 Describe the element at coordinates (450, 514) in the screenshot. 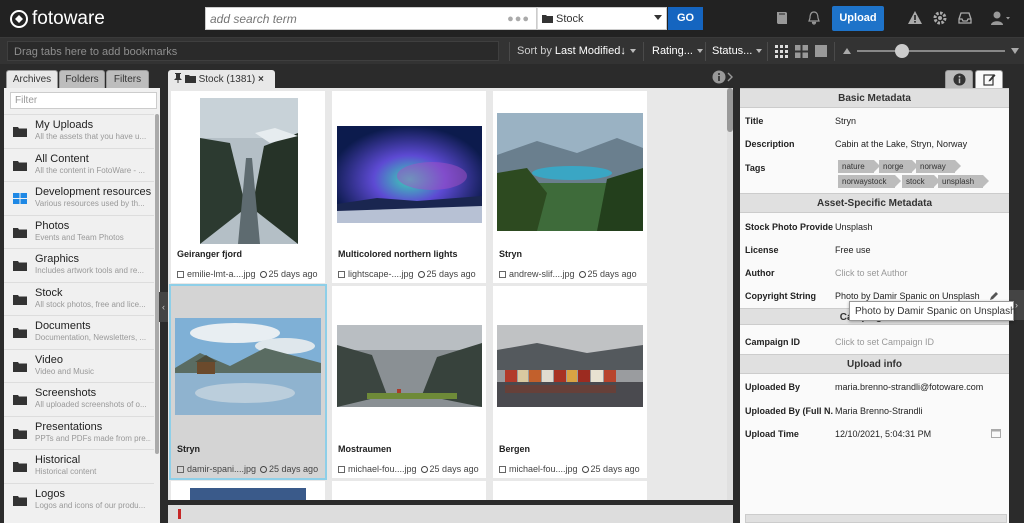

I see `drop-zone` at that location.